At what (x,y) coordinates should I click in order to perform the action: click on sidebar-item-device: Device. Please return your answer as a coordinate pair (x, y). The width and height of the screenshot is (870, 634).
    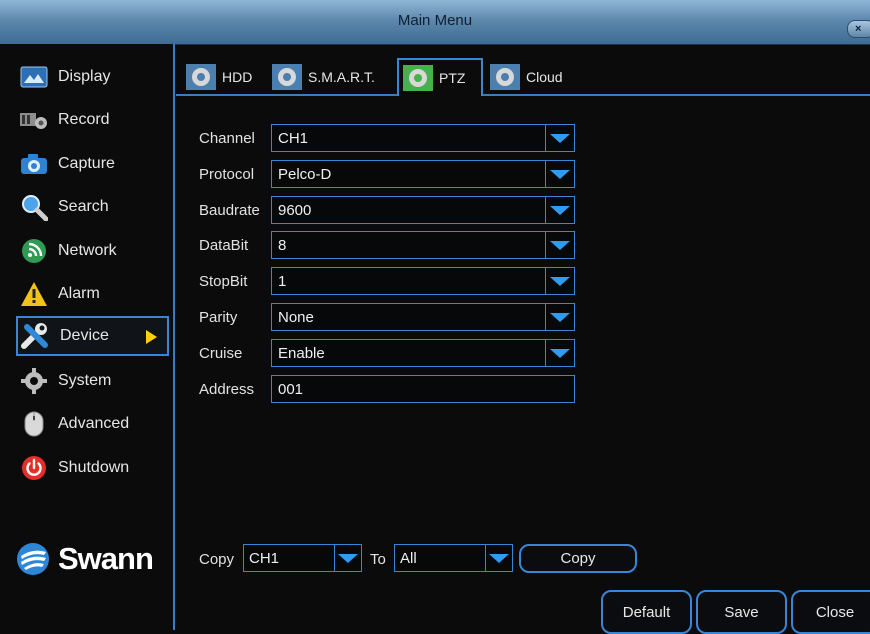
    Looking at the image, I should click on (92, 336).